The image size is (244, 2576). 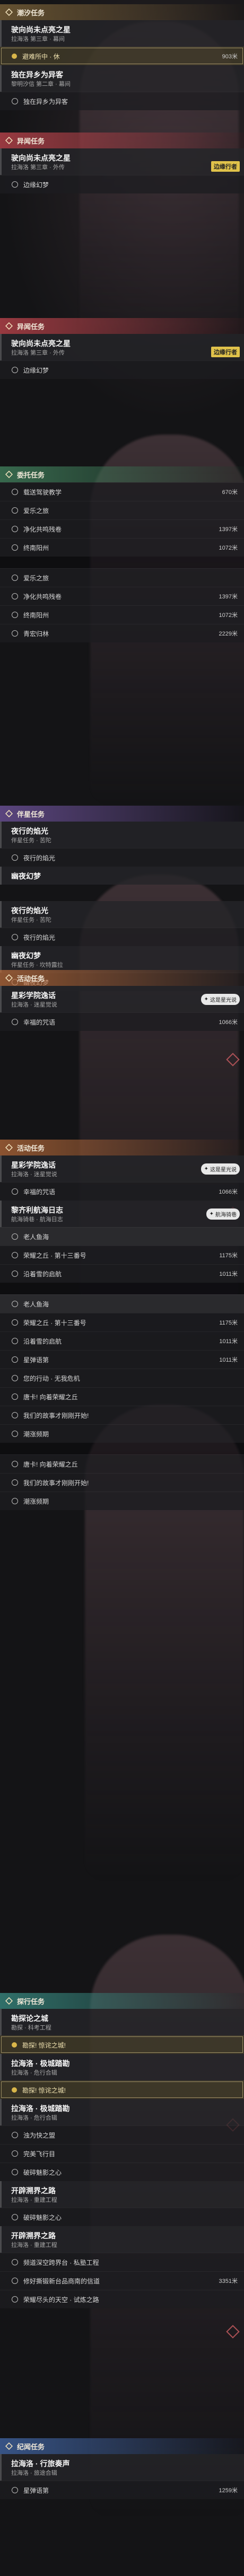 I want to click on section-header: 伴星任务, so click(x=122, y=814).